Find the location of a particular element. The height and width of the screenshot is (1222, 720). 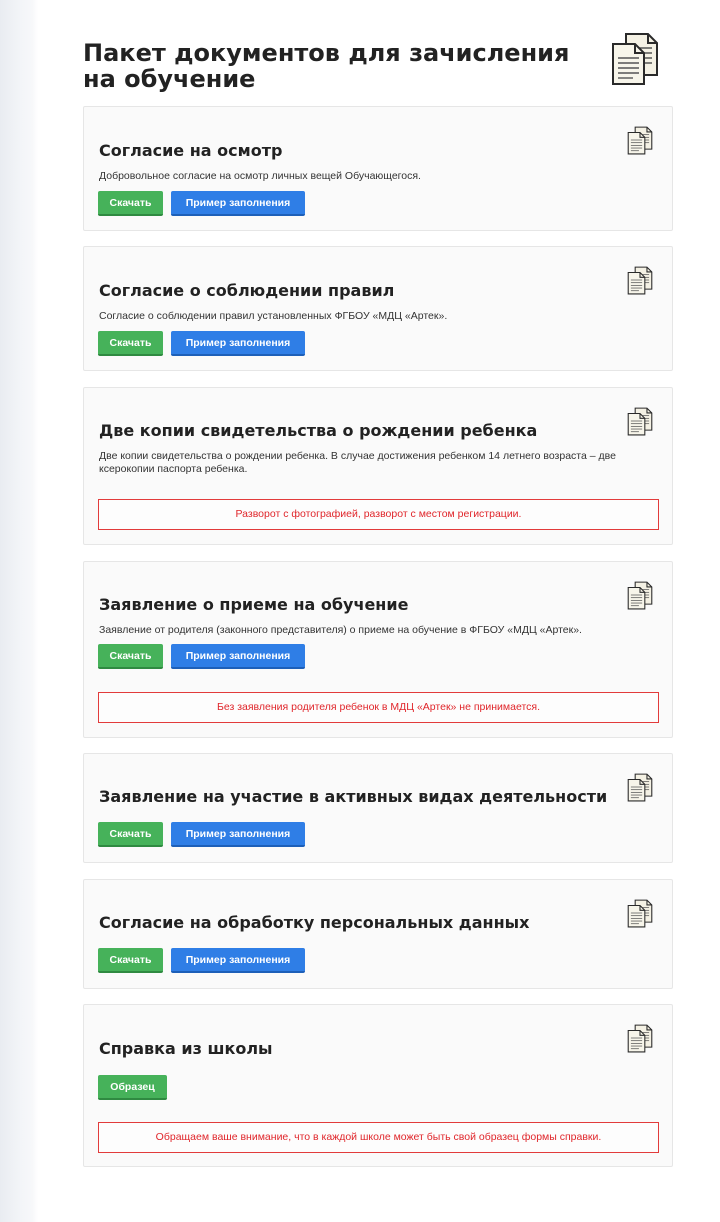

left-edge-shadow is located at coordinates (19, 611).